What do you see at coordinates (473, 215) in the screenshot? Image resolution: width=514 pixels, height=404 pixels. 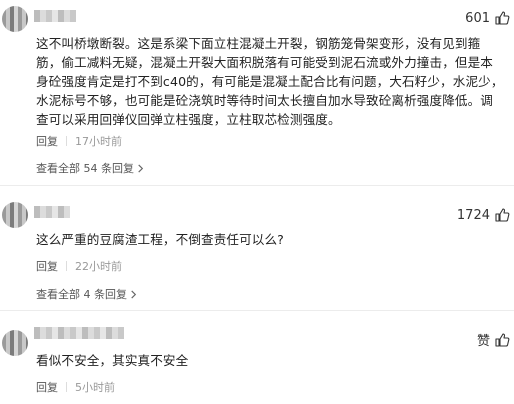 I see `like-count: 1724` at bounding box center [473, 215].